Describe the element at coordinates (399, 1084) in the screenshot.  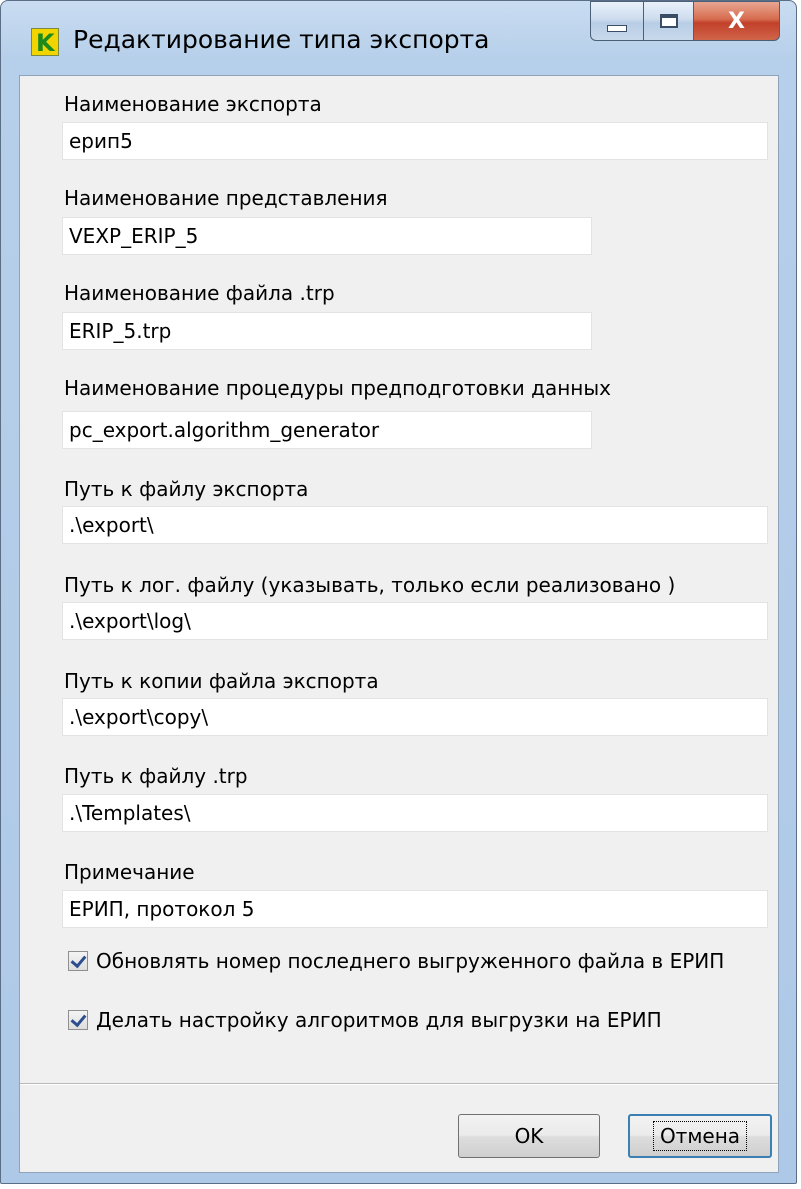
I see `divider` at that location.